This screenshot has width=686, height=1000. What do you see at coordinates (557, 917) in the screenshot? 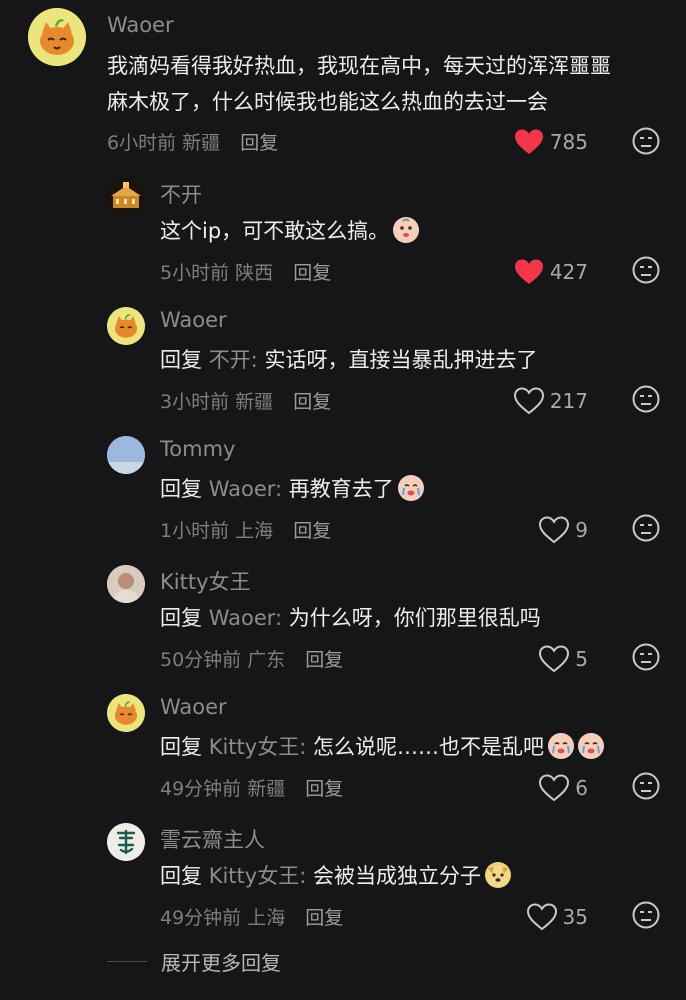
I see `like-button: 35` at bounding box center [557, 917].